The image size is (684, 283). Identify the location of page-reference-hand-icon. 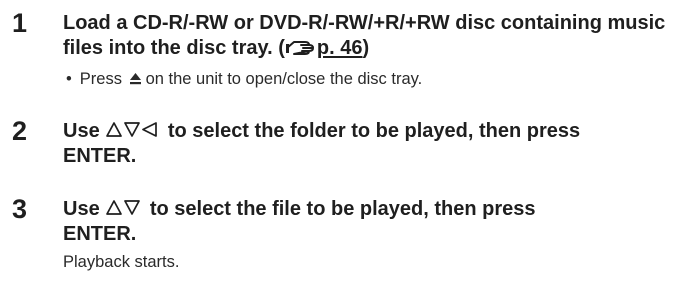
(299, 48).